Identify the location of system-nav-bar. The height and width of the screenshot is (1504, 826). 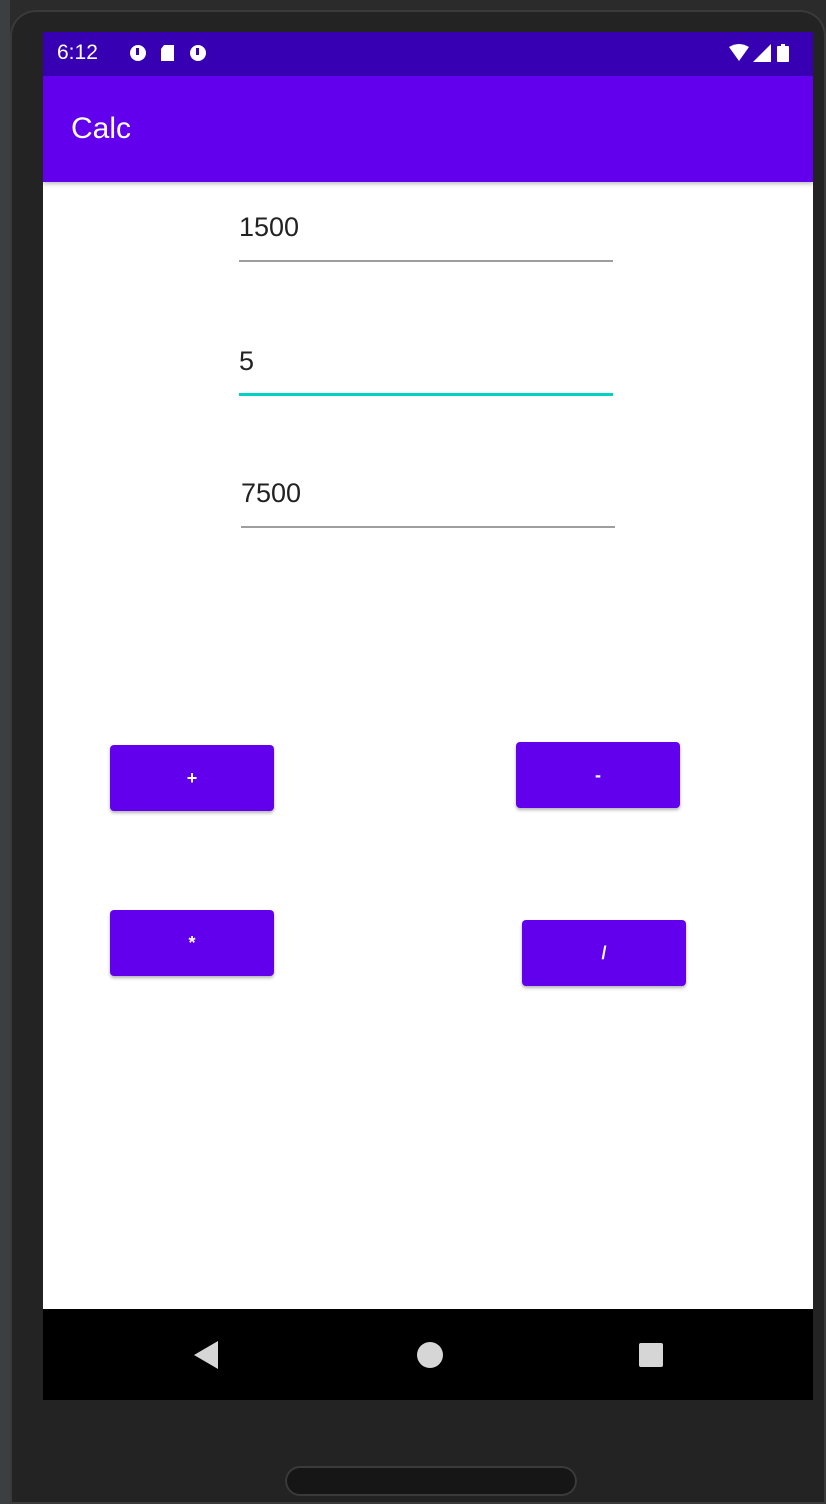
(428, 1354).